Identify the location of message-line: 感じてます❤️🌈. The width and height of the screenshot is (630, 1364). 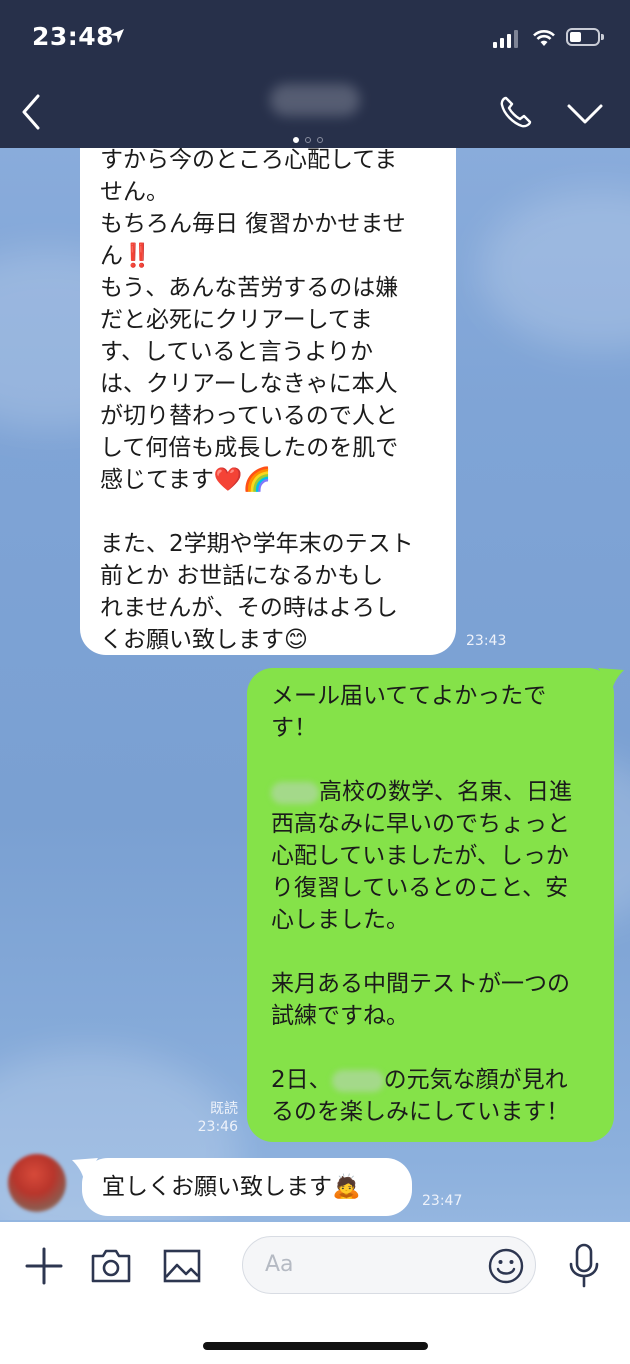
(186, 480).